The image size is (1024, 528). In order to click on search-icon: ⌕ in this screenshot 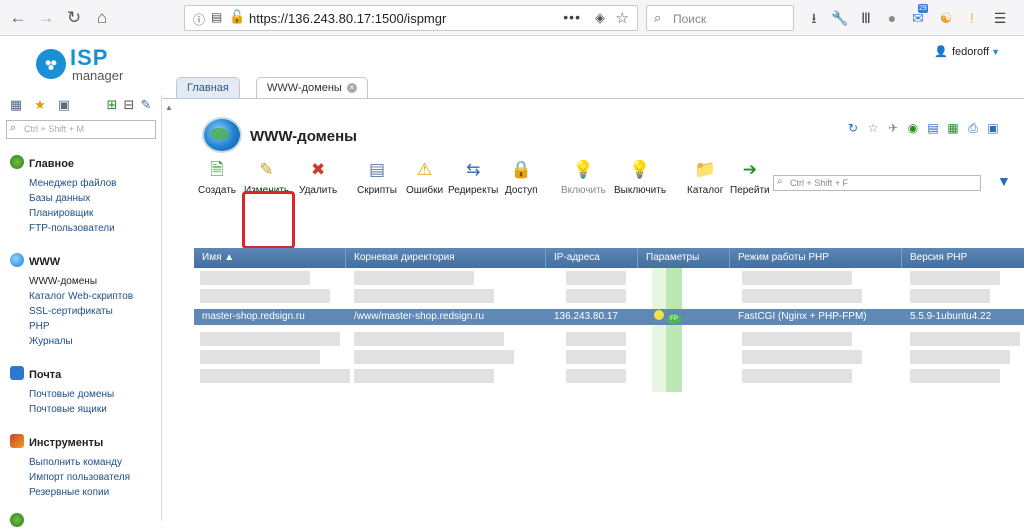, I will do `click(780, 181)`.